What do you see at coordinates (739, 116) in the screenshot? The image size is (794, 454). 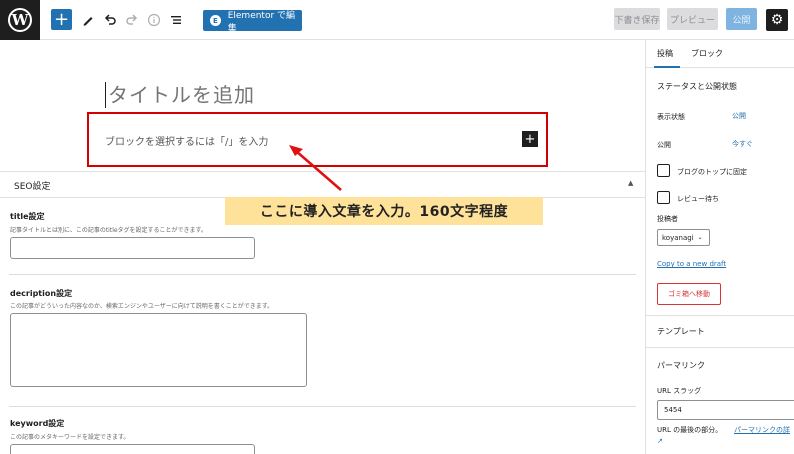 I see `visibility-value-link: 公開` at bounding box center [739, 116].